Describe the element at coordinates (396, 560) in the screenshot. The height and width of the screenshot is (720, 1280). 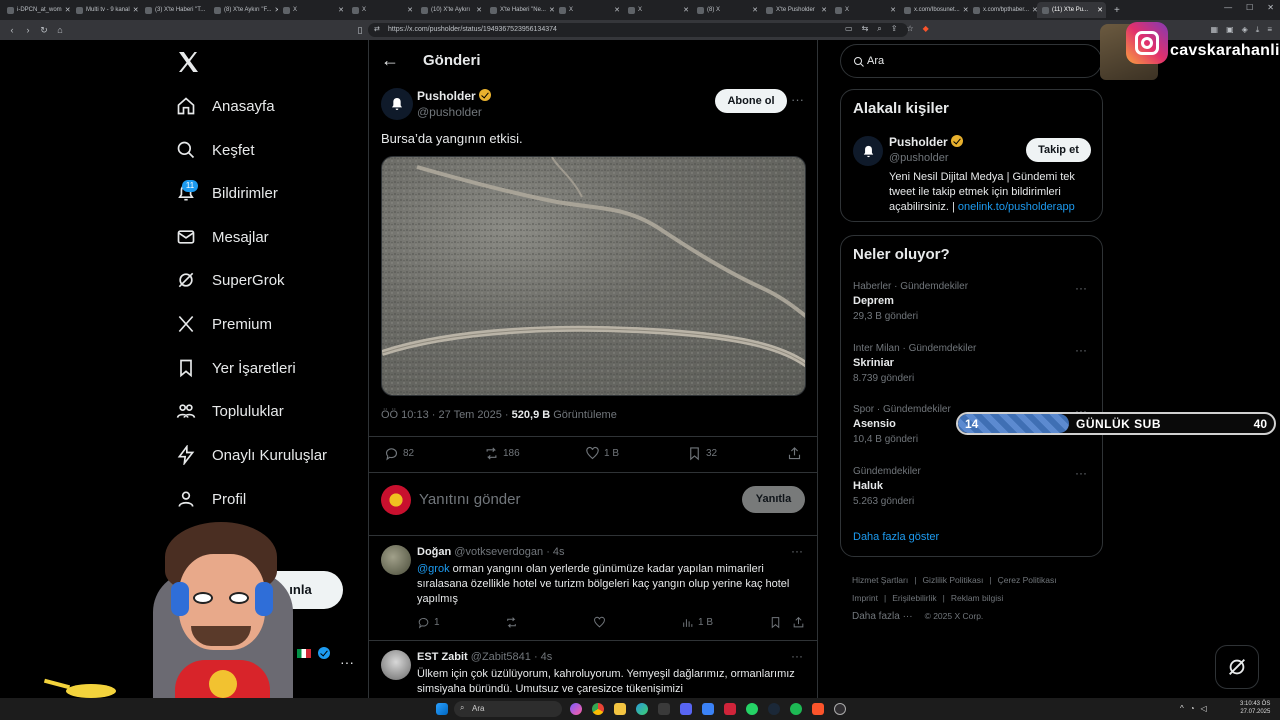
I see `reply-avatar-dogan` at that location.